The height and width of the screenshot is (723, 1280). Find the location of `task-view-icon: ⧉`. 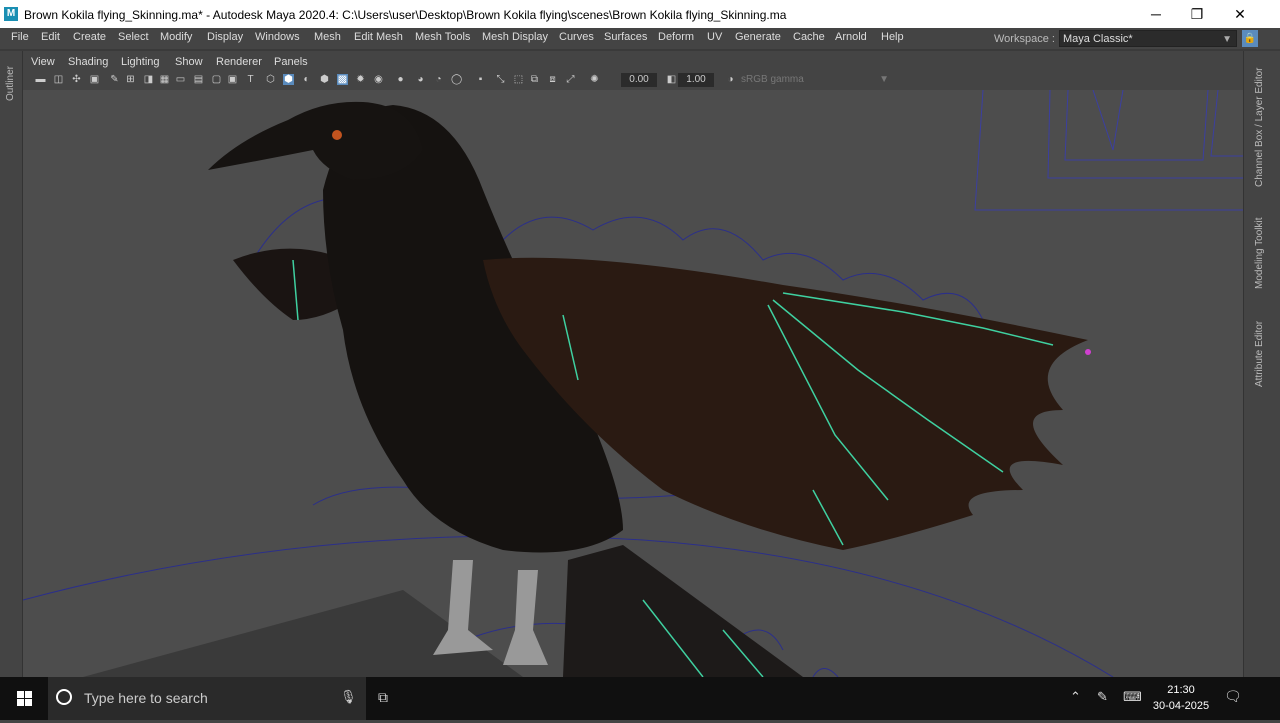

task-view-icon: ⧉ is located at coordinates (387, 698).